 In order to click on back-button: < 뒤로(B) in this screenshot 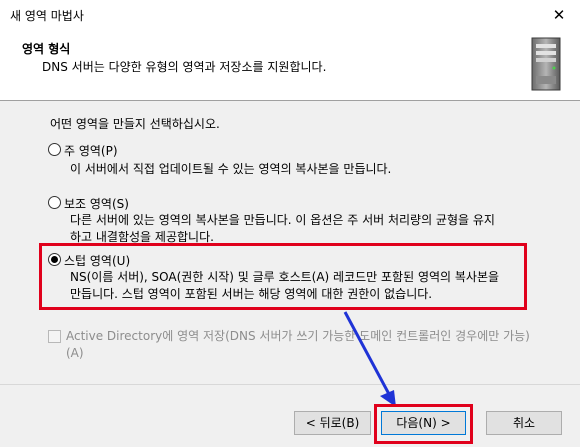, I will do `click(332, 423)`.